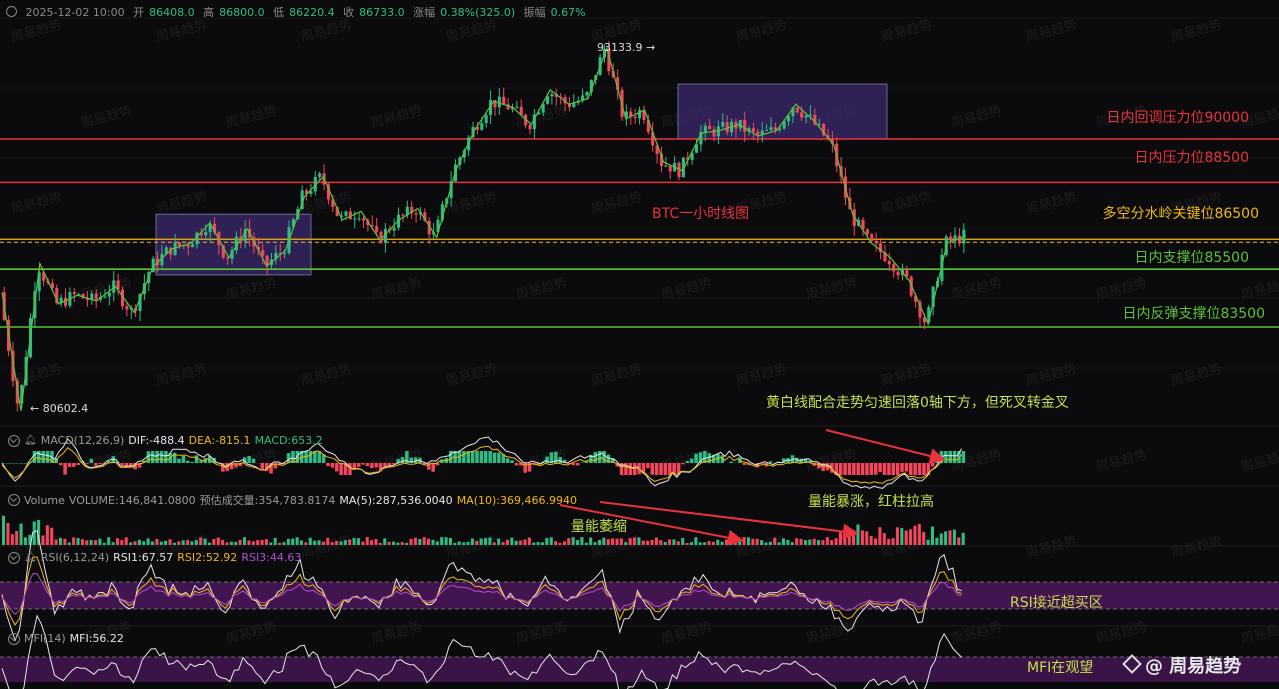 This screenshot has height=689, width=1279. I want to click on label-level-88500: 日内压力位88500, so click(1191, 158).